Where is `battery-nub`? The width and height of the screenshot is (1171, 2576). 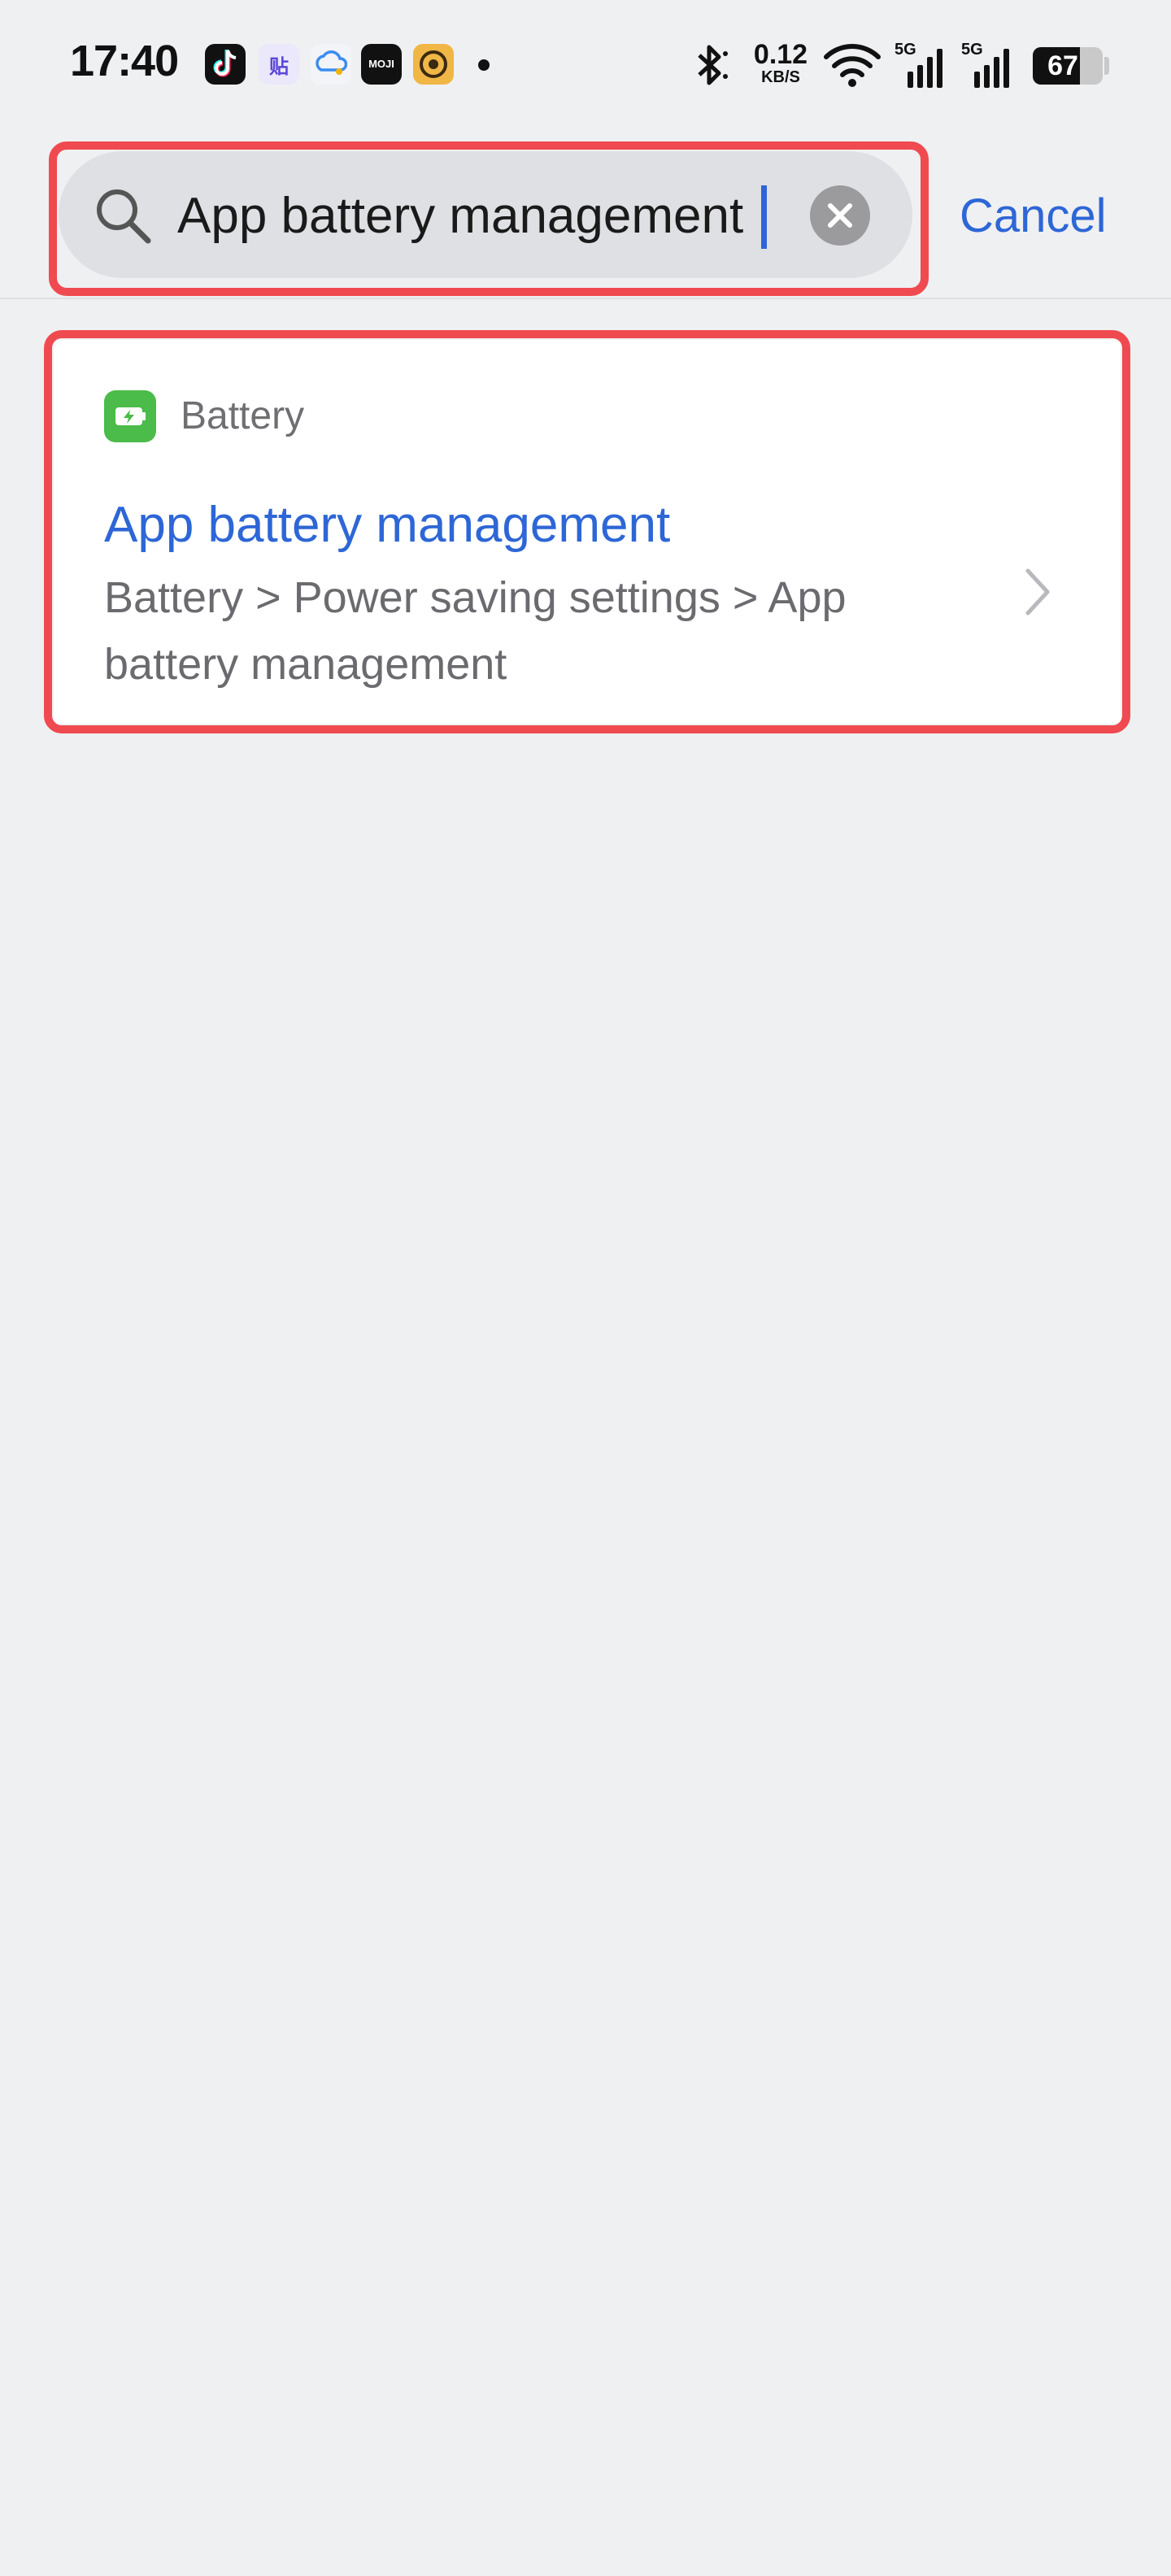
battery-nub is located at coordinates (1106, 66).